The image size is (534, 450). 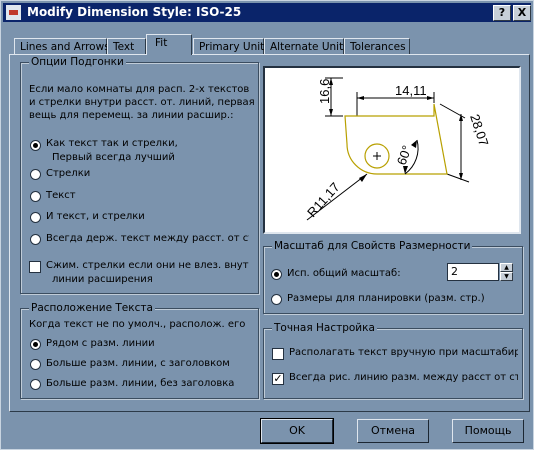 I want to click on tab-alternate-units: Alternate Units, so click(x=306, y=46).